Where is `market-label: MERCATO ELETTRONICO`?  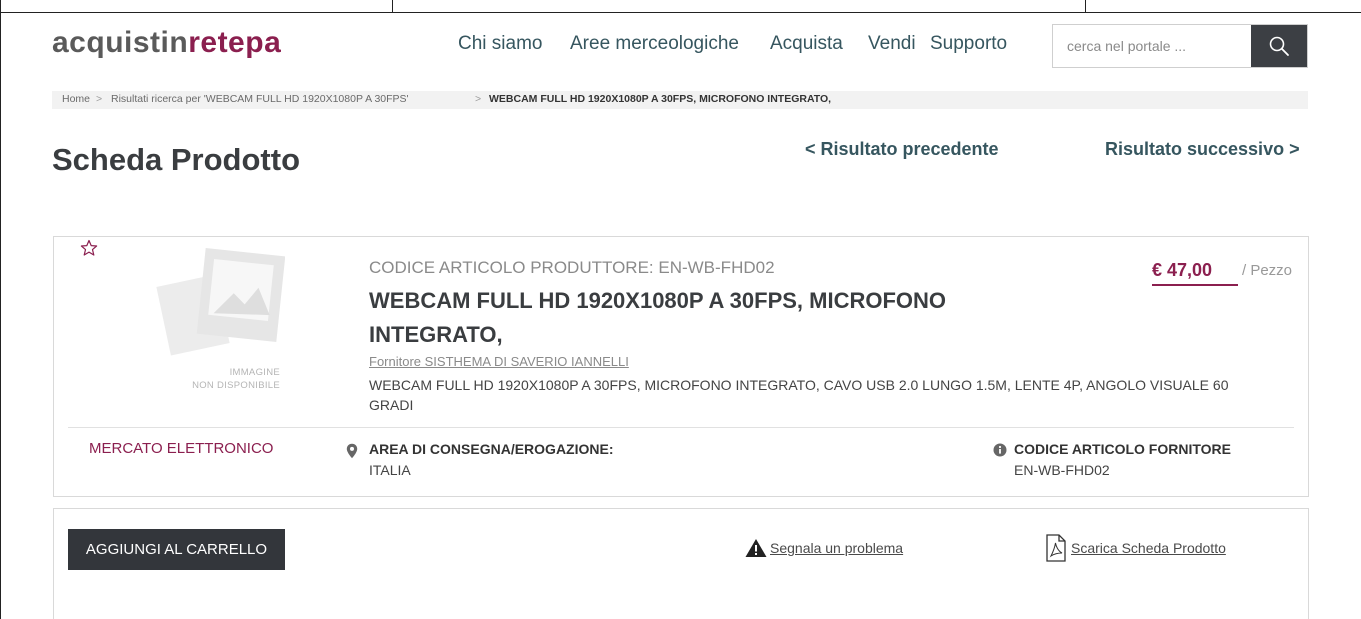
market-label: MERCATO ELETTRONICO is located at coordinates (181, 448).